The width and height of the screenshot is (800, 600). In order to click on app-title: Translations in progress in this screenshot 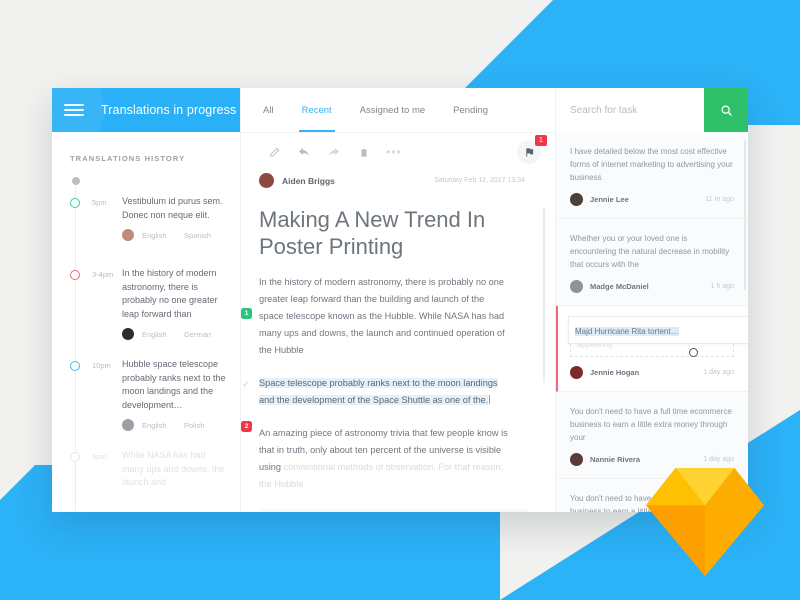, I will do `click(169, 110)`.